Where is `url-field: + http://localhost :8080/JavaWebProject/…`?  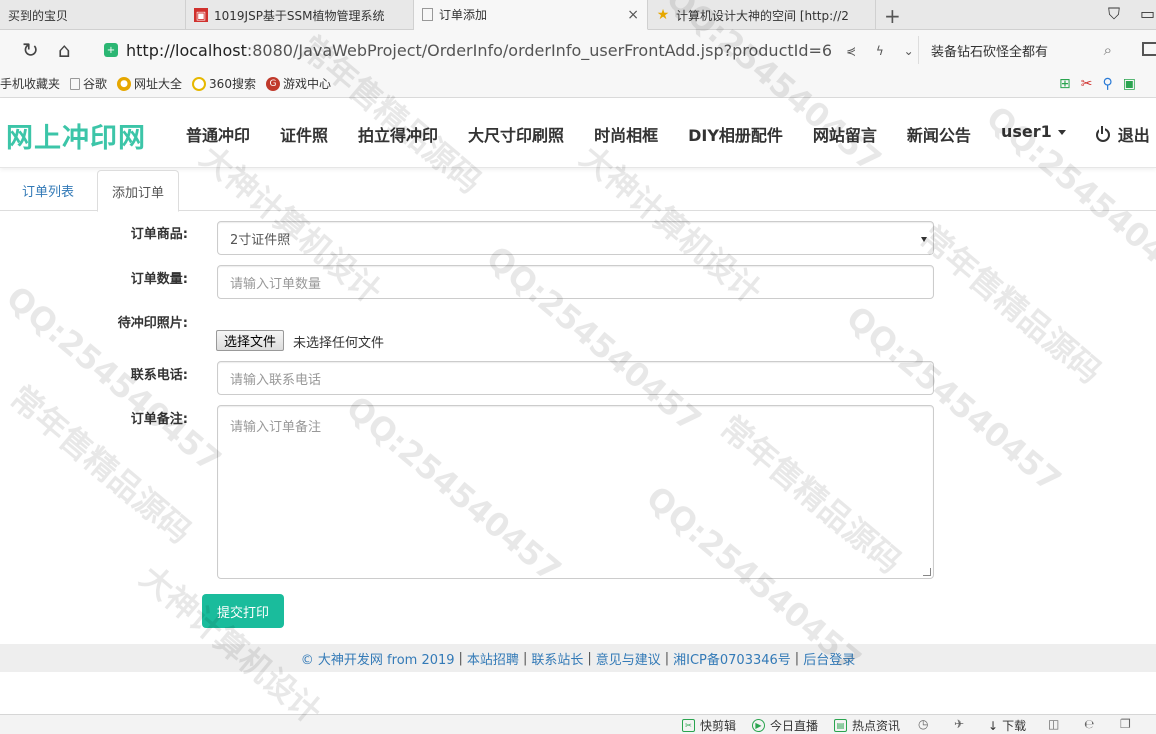
url-field: + http://localhost :8080/JavaWebProject/… is located at coordinates (509, 50).